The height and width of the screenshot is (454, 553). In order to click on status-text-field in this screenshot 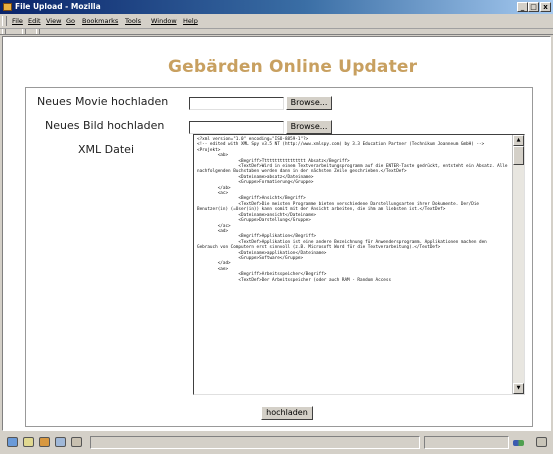, I will do `click(255, 442)`.